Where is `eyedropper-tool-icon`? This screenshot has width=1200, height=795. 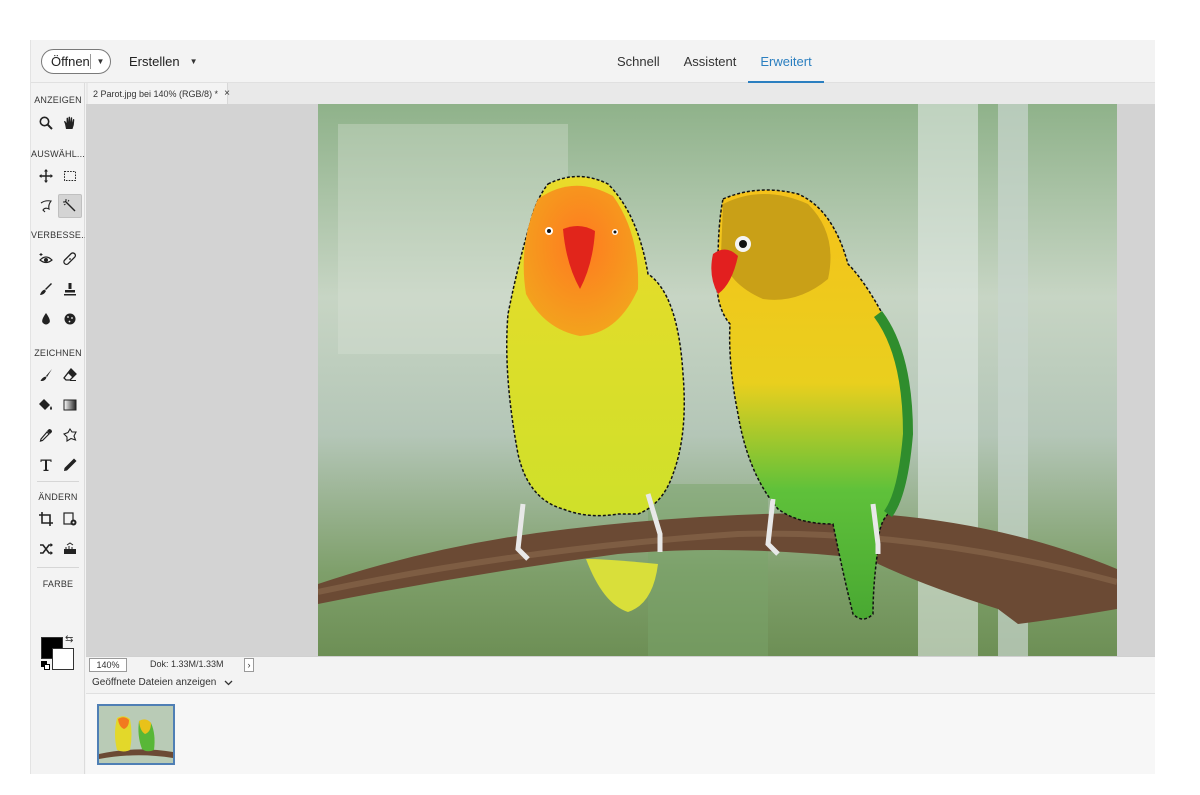 eyedropper-tool-icon is located at coordinates (46, 435).